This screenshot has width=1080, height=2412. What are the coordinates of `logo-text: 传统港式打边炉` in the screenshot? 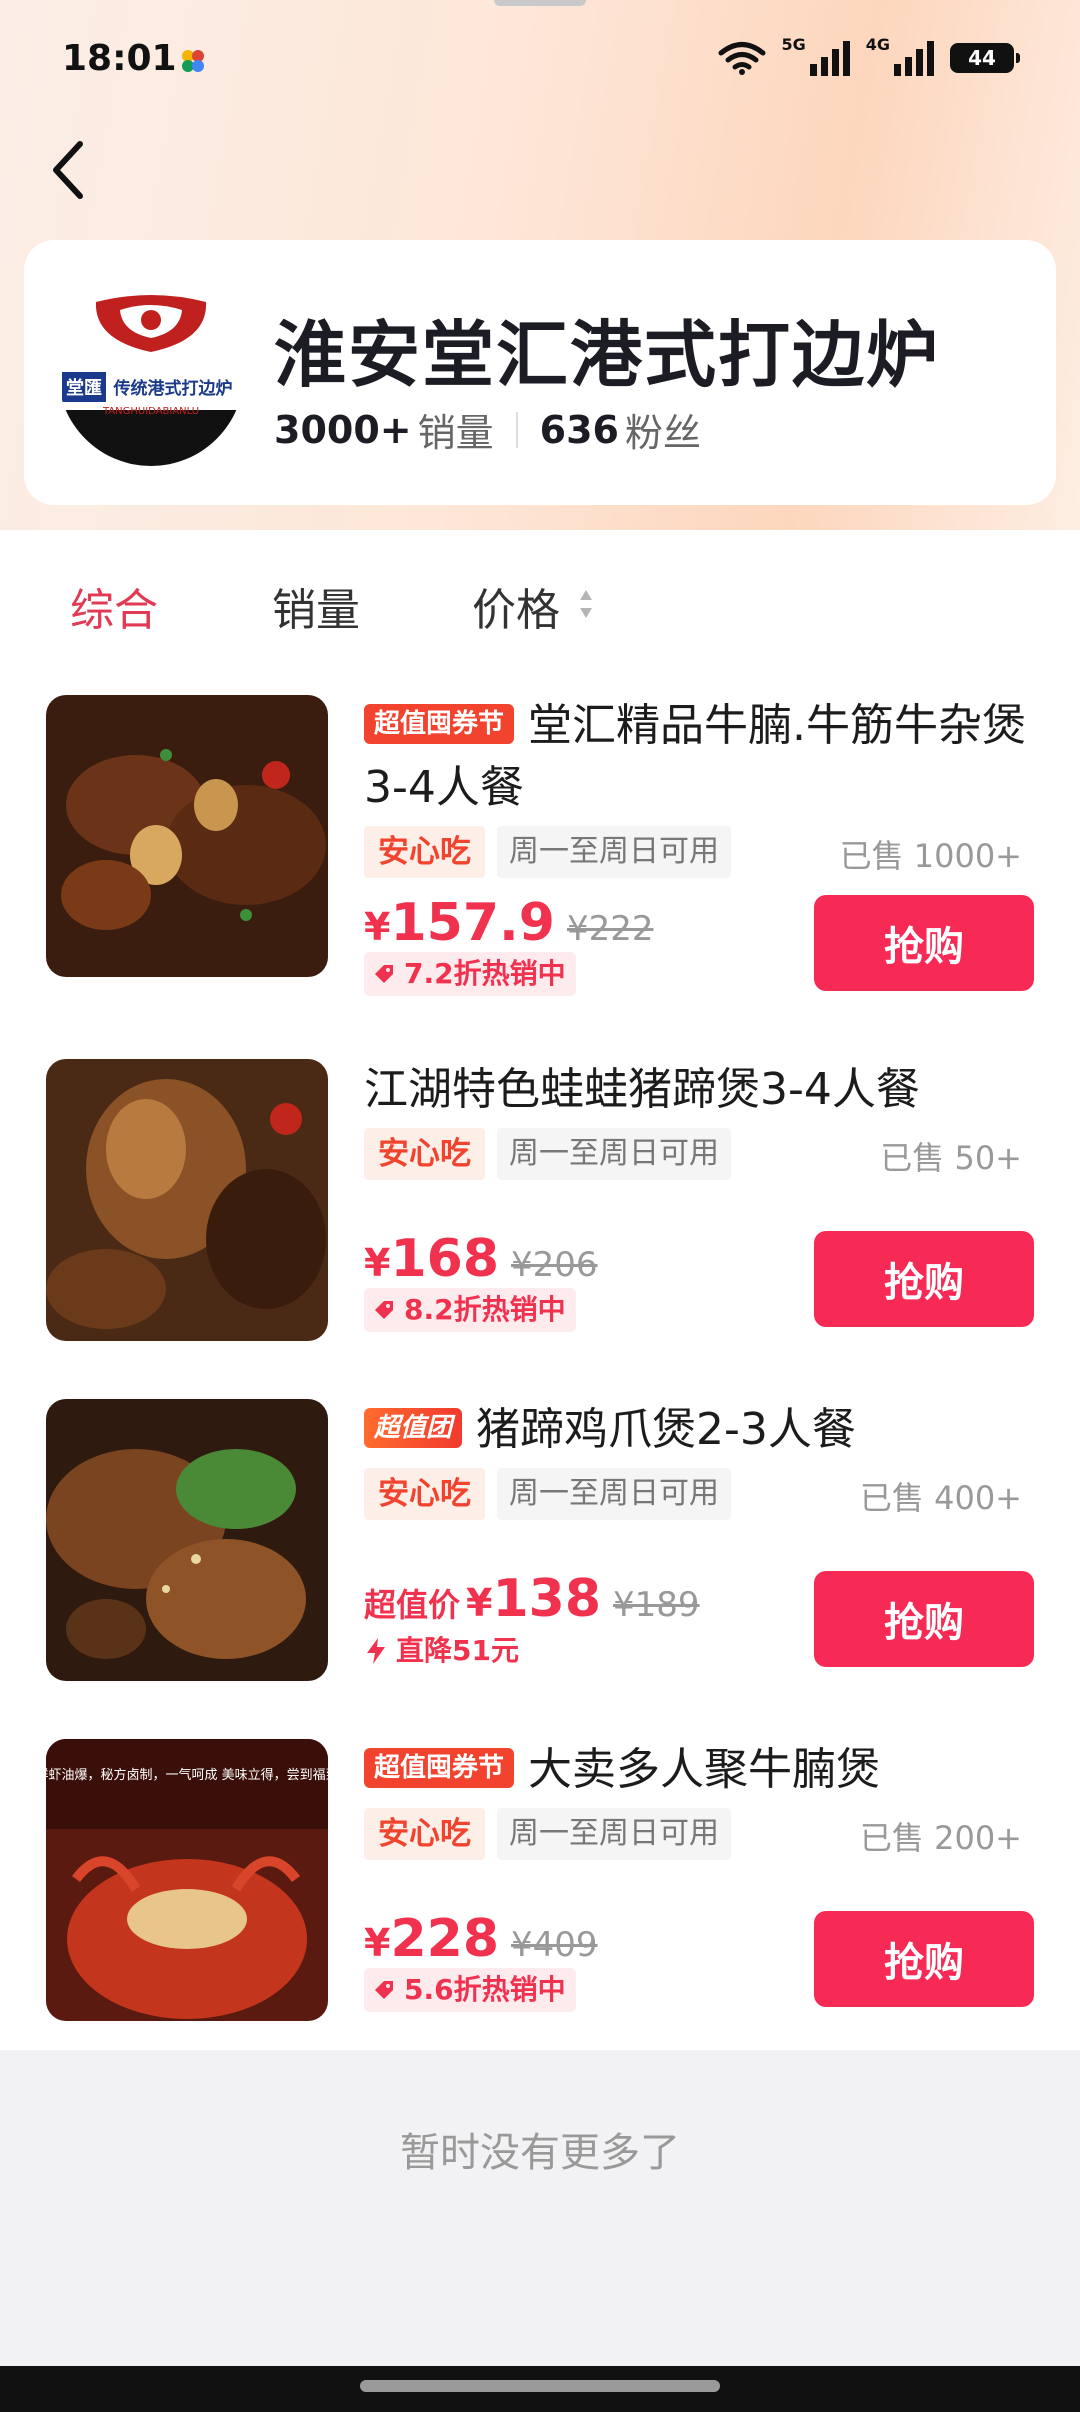 It's located at (173, 388).